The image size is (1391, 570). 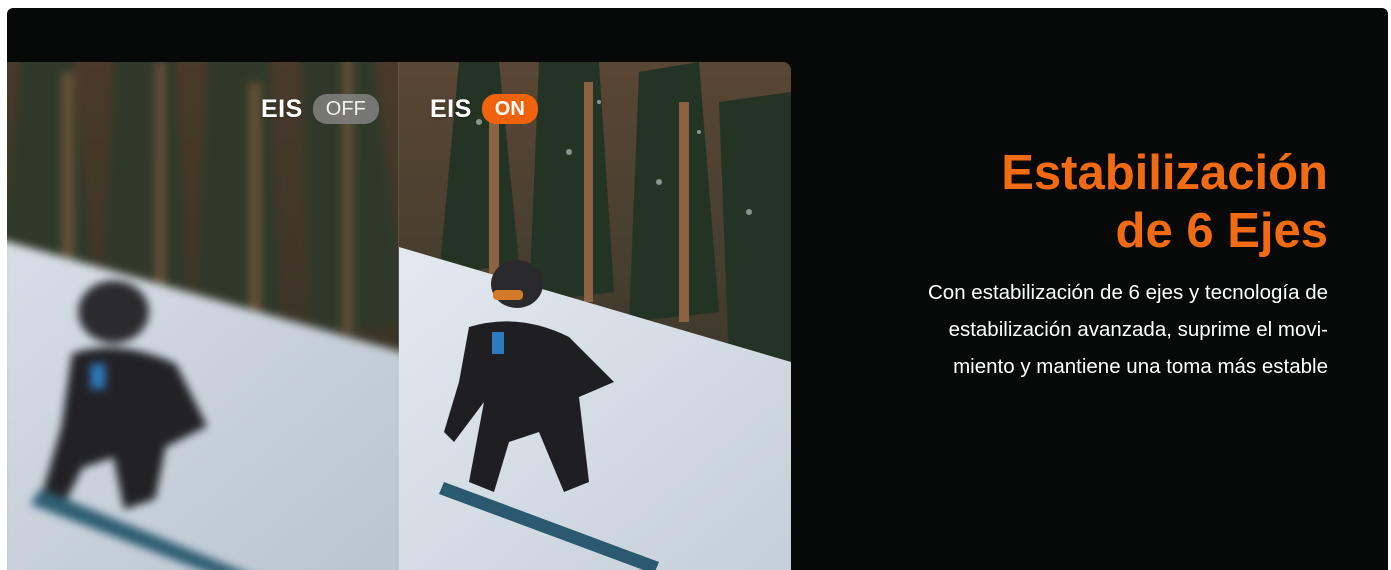 I want to click on eis-on-badge: EIS ON, so click(x=484, y=109).